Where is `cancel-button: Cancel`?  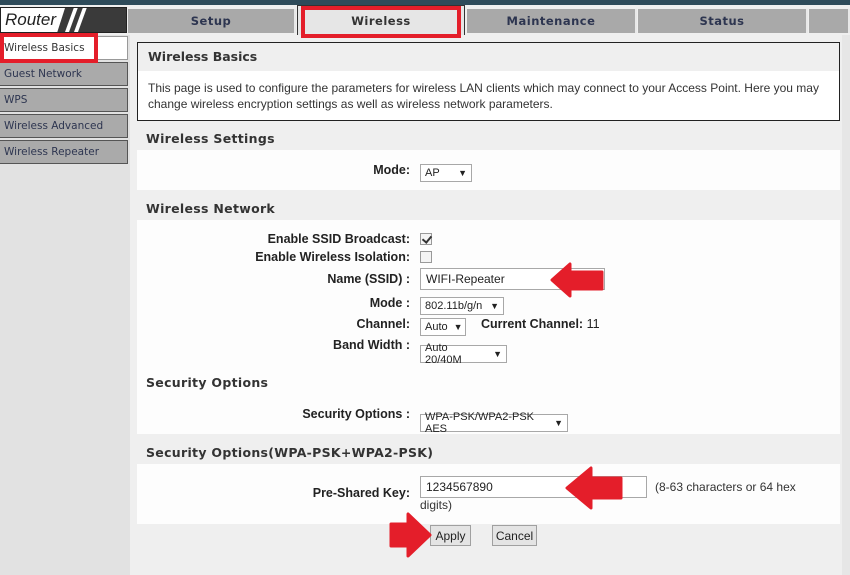 cancel-button: Cancel is located at coordinates (514, 535).